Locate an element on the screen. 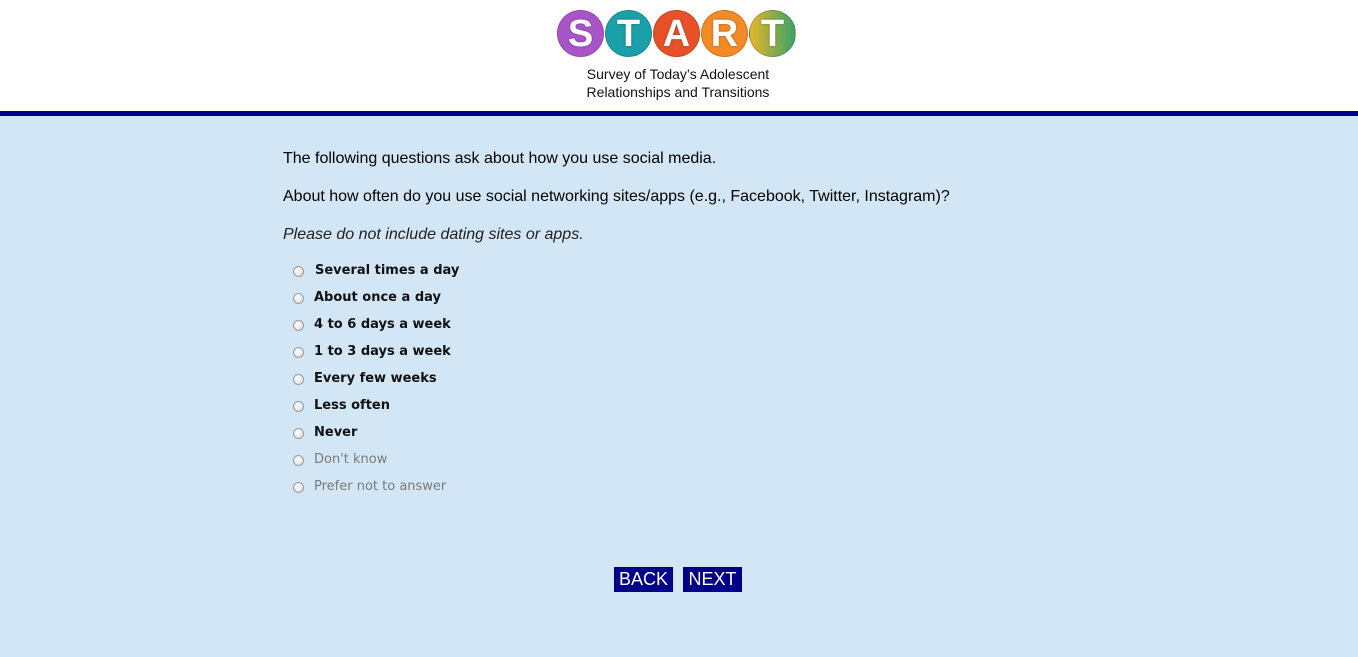 This screenshot has height=657, width=1358. option-4-to-6-days: 4 to 6 days a week is located at coordinates (443, 326).